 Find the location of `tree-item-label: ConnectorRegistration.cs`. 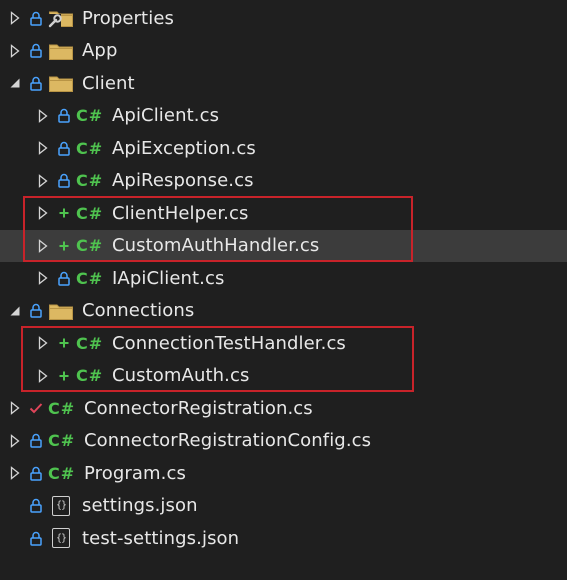

tree-item-label: ConnectorRegistration.cs is located at coordinates (198, 408).